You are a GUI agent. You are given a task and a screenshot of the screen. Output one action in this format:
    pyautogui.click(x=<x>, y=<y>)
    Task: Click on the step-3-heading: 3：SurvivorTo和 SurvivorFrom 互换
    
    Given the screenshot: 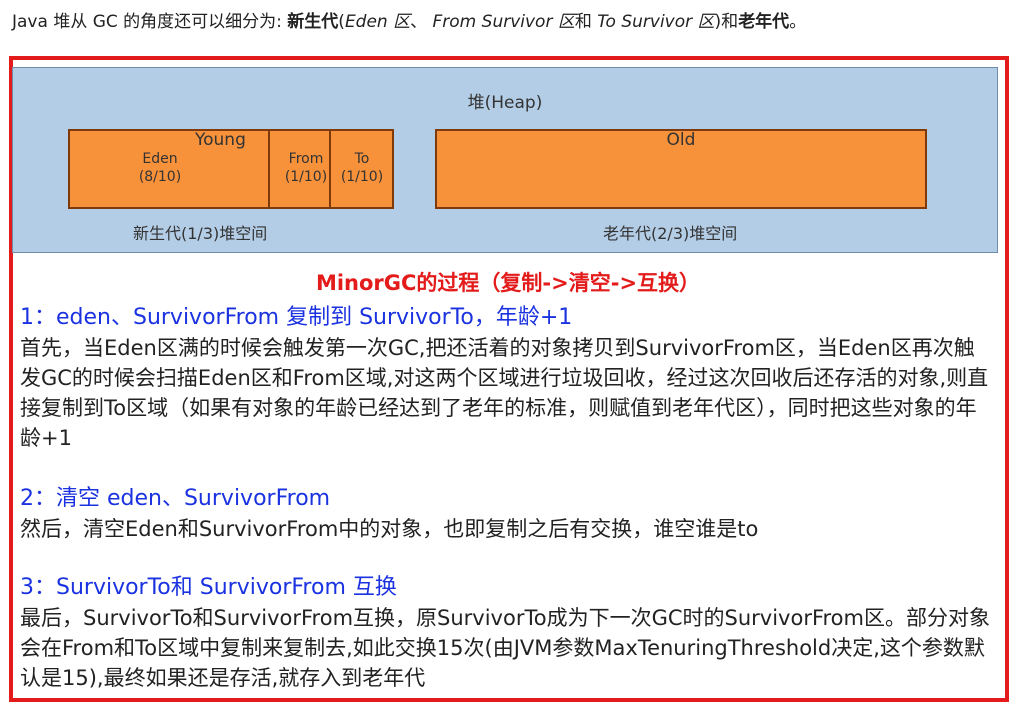 What is the action you would take?
    pyautogui.click(x=208, y=587)
    